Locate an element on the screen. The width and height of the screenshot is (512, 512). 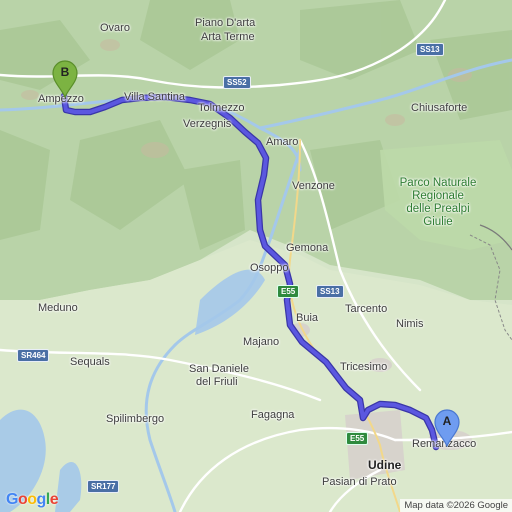
place-osoppo: Osoppo is located at coordinates (269, 268).